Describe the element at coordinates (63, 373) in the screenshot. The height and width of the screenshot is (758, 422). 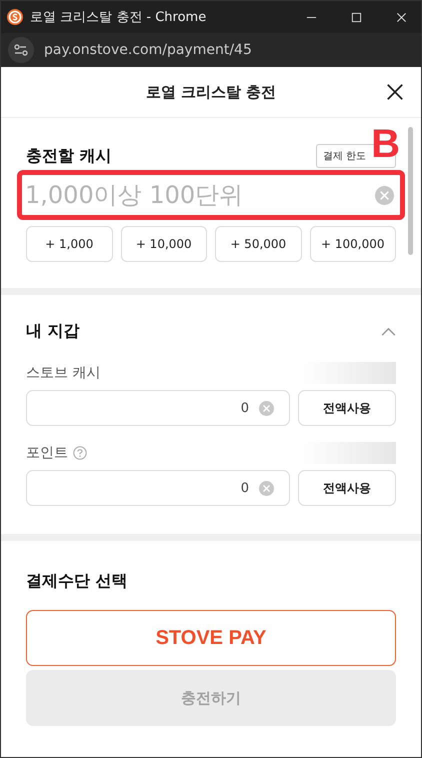
I see `field-label: 스토브 캐시` at that location.